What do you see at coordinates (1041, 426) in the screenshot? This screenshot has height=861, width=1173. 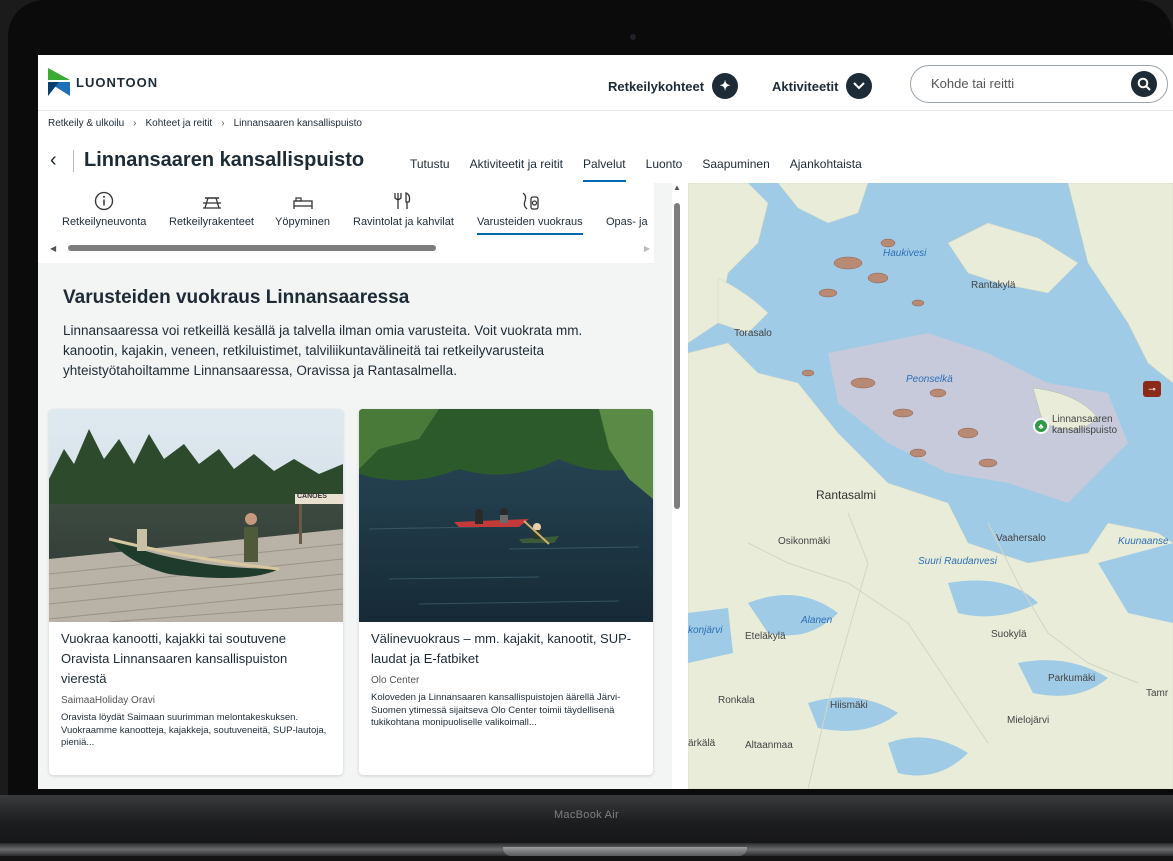 I see `park-pin-icon: ♣` at bounding box center [1041, 426].